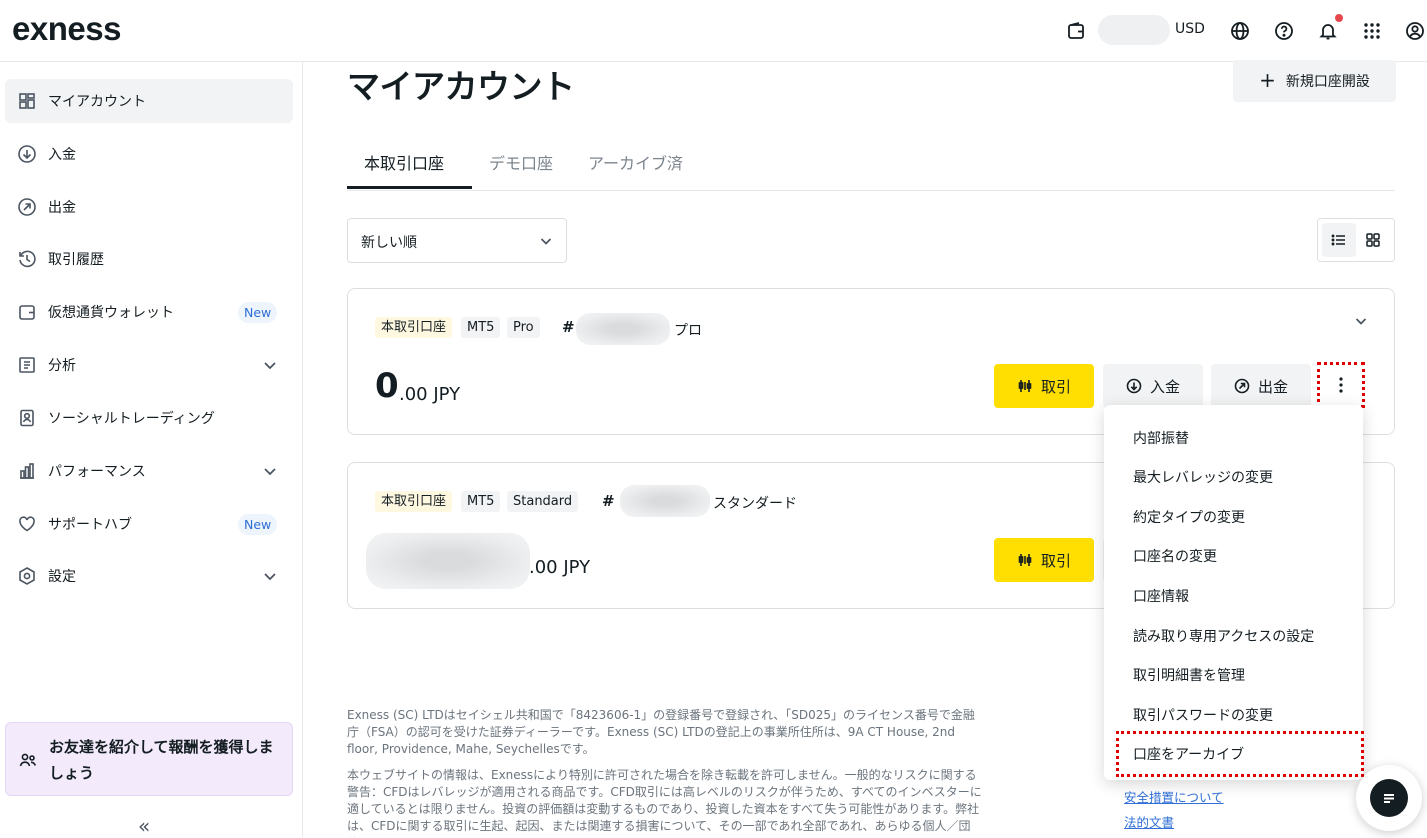 Image resolution: width=1427 pixels, height=838 pixels. What do you see at coordinates (1240, 754) in the screenshot?
I see `archive-highlight-box` at bounding box center [1240, 754].